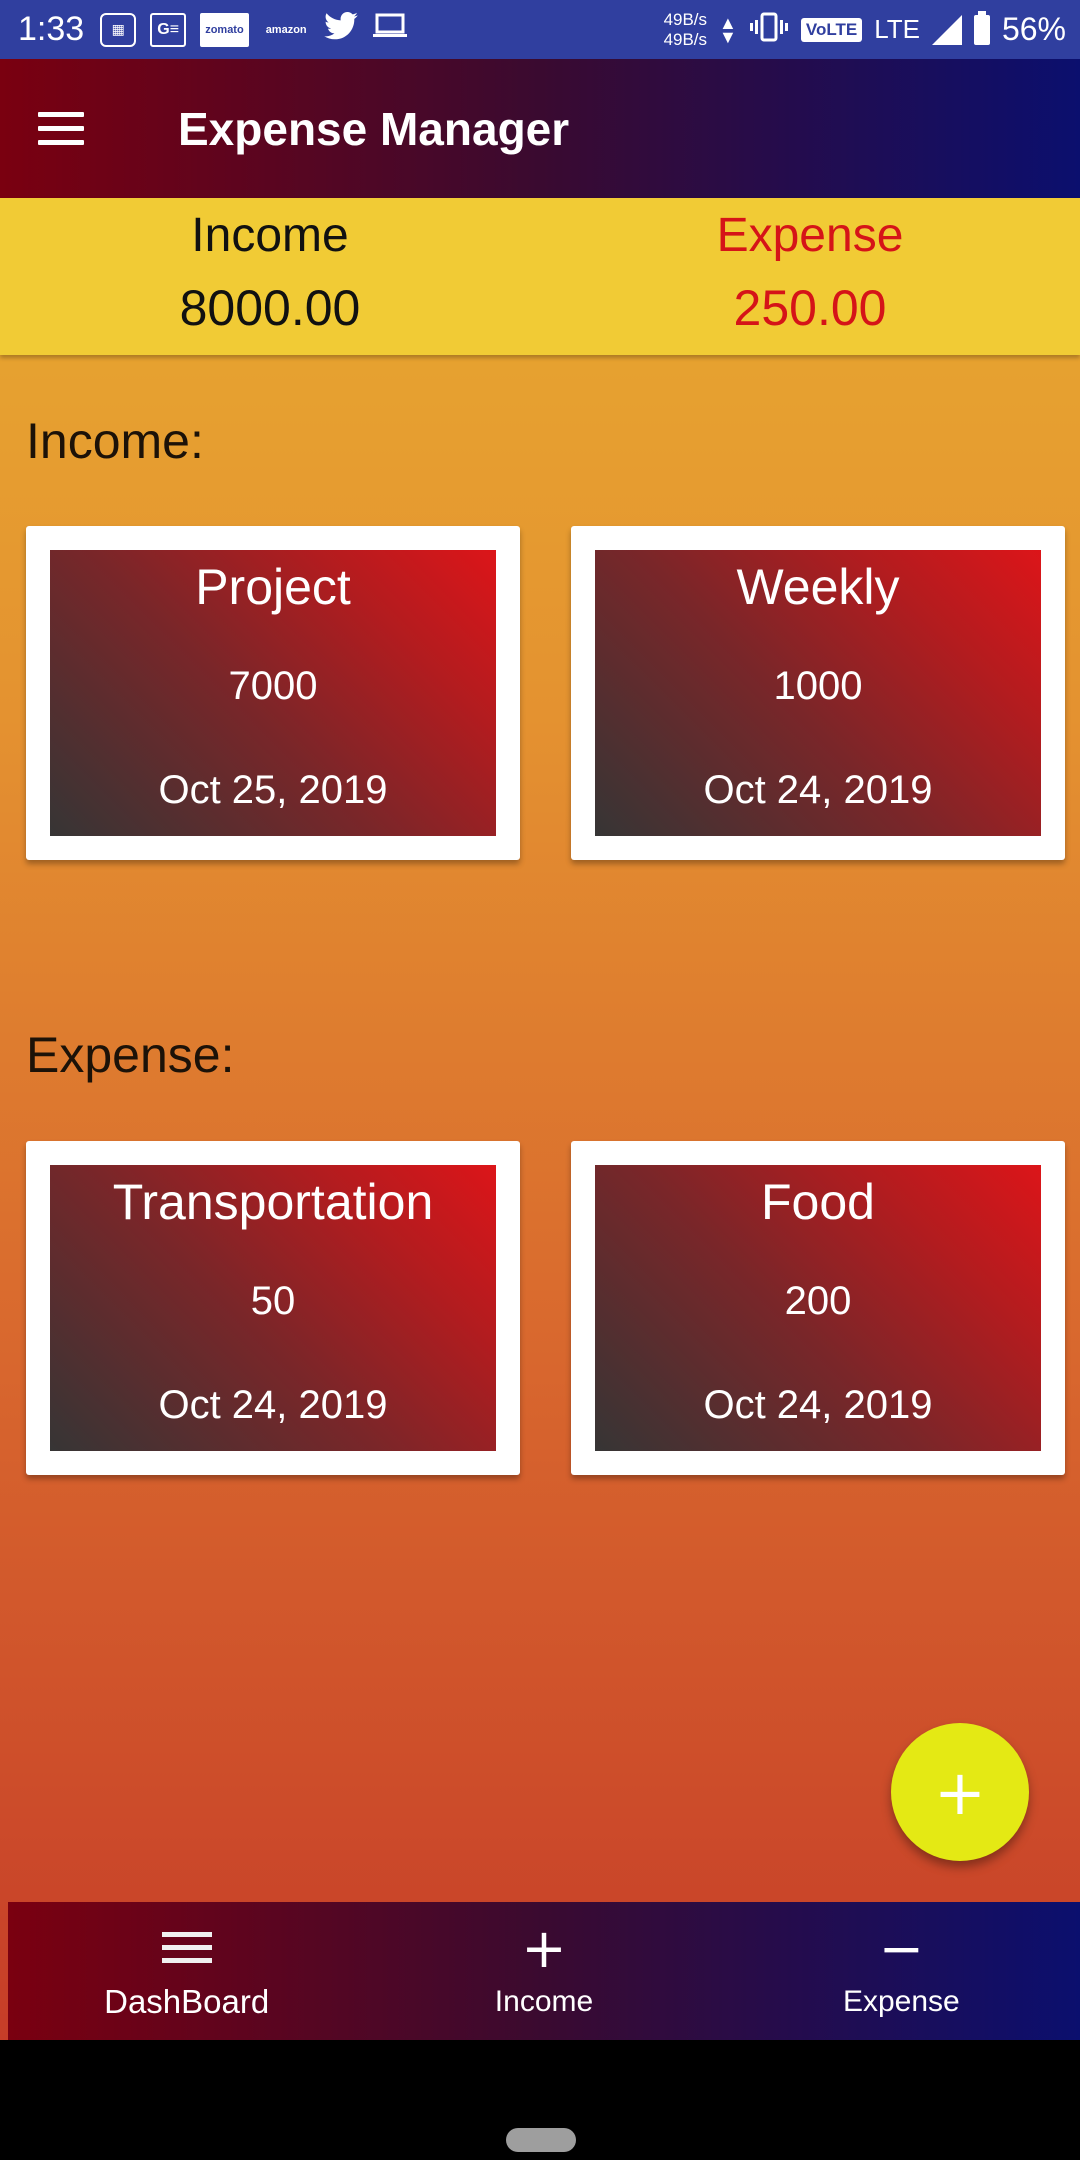 The width and height of the screenshot is (1080, 2160). What do you see at coordinates (901, 1948) in the screenshot?
I see `minus-icon: −` at bounding box center [901, 1948].